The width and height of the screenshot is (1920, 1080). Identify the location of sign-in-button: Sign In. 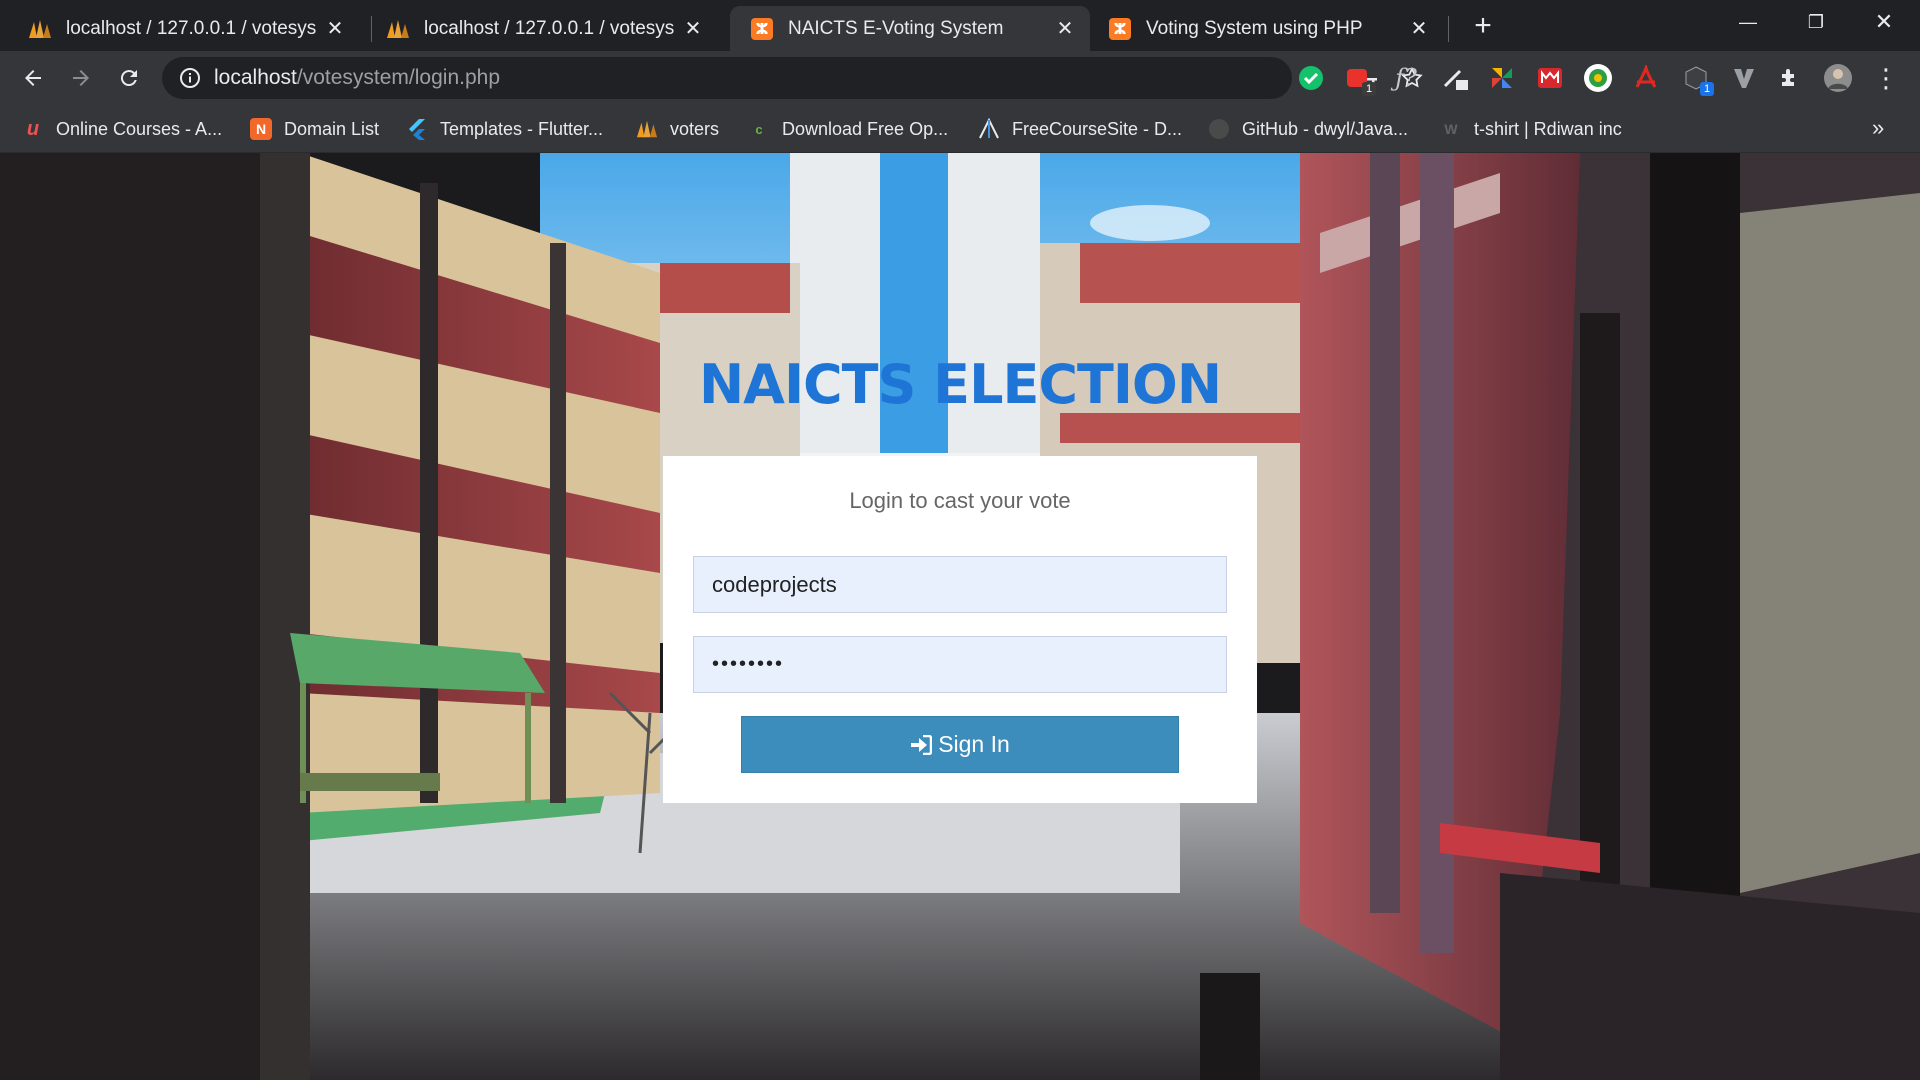
(960, 744).